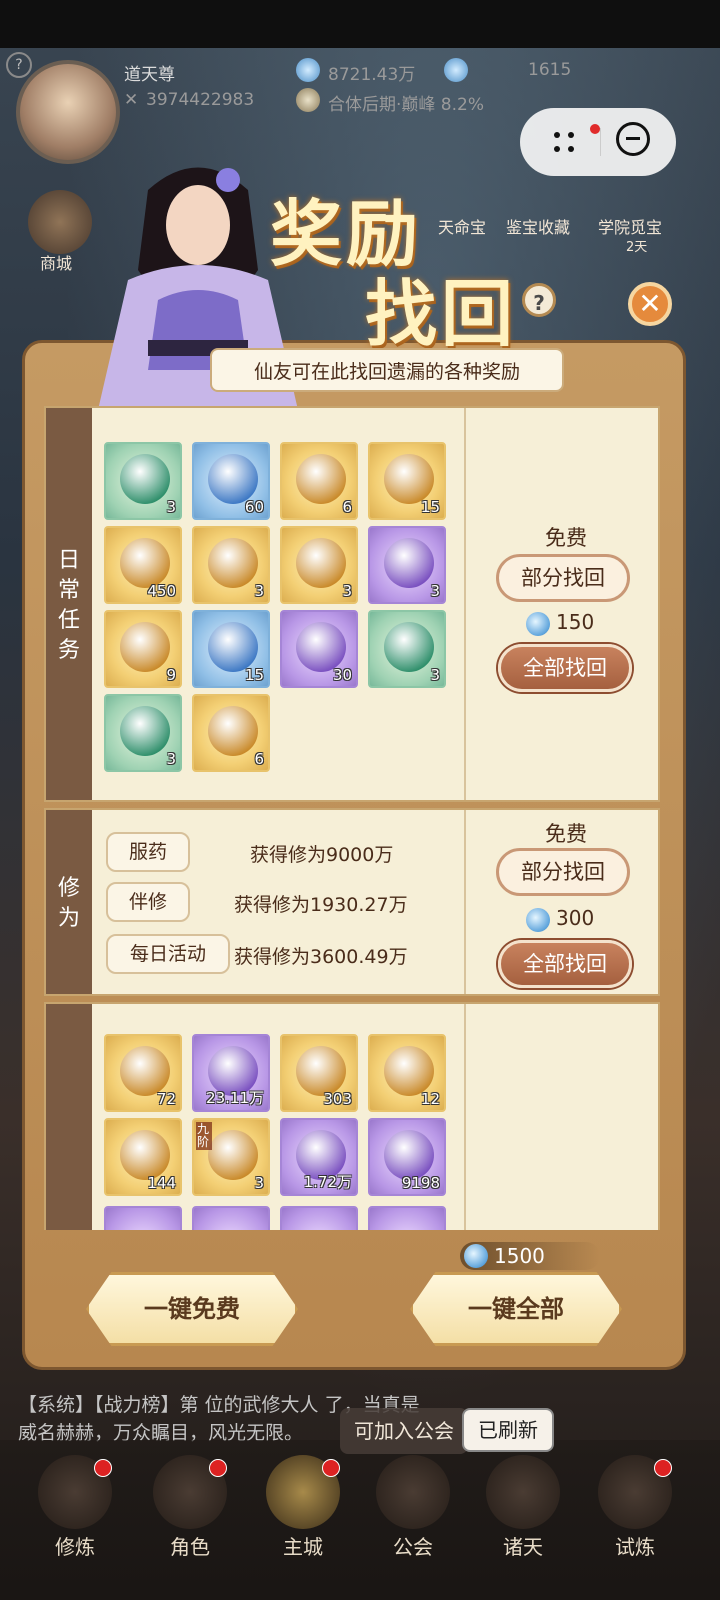 The width and height of the screenshot is (720, 1600). Describe the element at coordinates (563, 872) in the screenshot. I see `xiuwei-partial-recover-button: 部分找回` at that location.